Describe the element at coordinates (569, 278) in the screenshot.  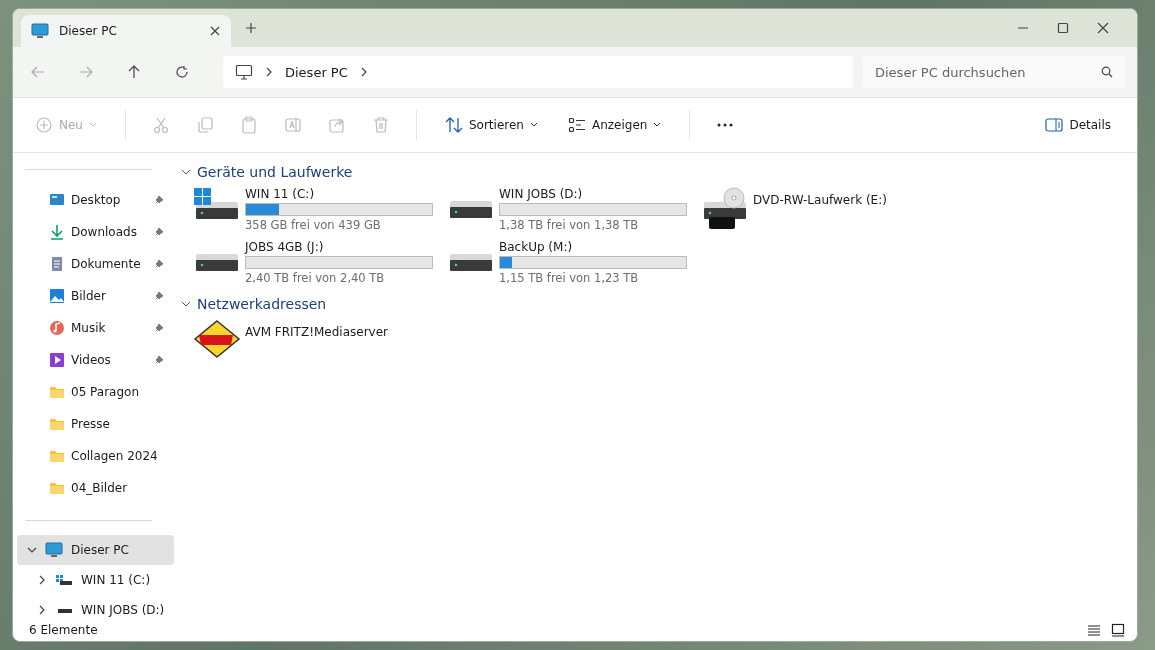
I see `free-space-text: 1,15 TB frei von 1,23 TB` at that location.